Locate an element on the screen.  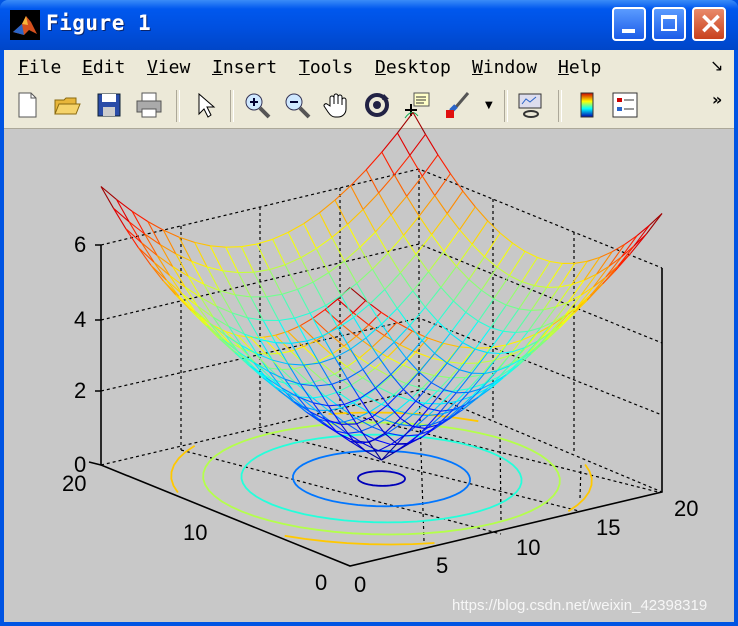
x-axis-ticks: 0 5 10 15 20 is located at coordinates (526, 546).